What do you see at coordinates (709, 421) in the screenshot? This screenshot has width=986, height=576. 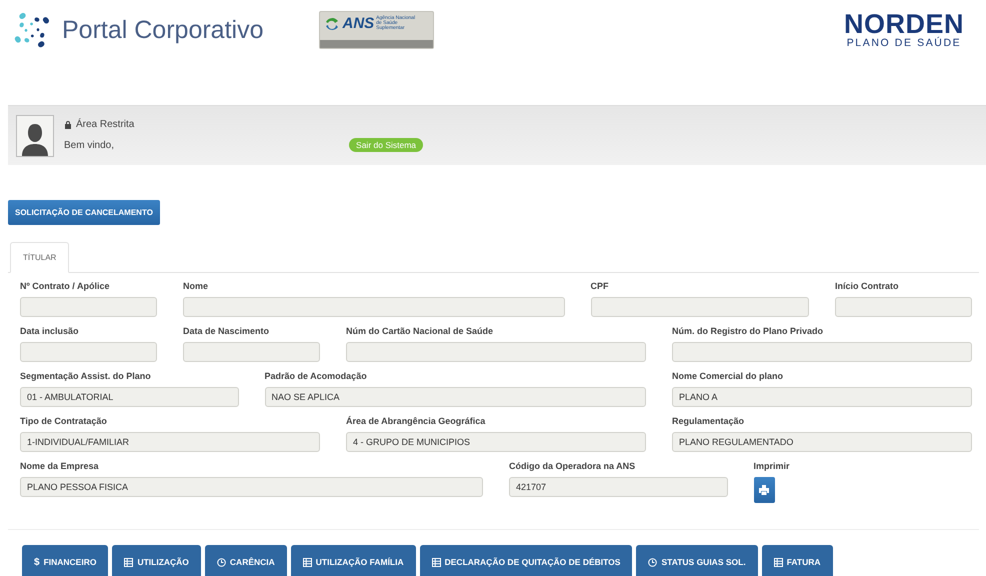 I see `field-label: Regulamentação` at bounding box center [709, 421].